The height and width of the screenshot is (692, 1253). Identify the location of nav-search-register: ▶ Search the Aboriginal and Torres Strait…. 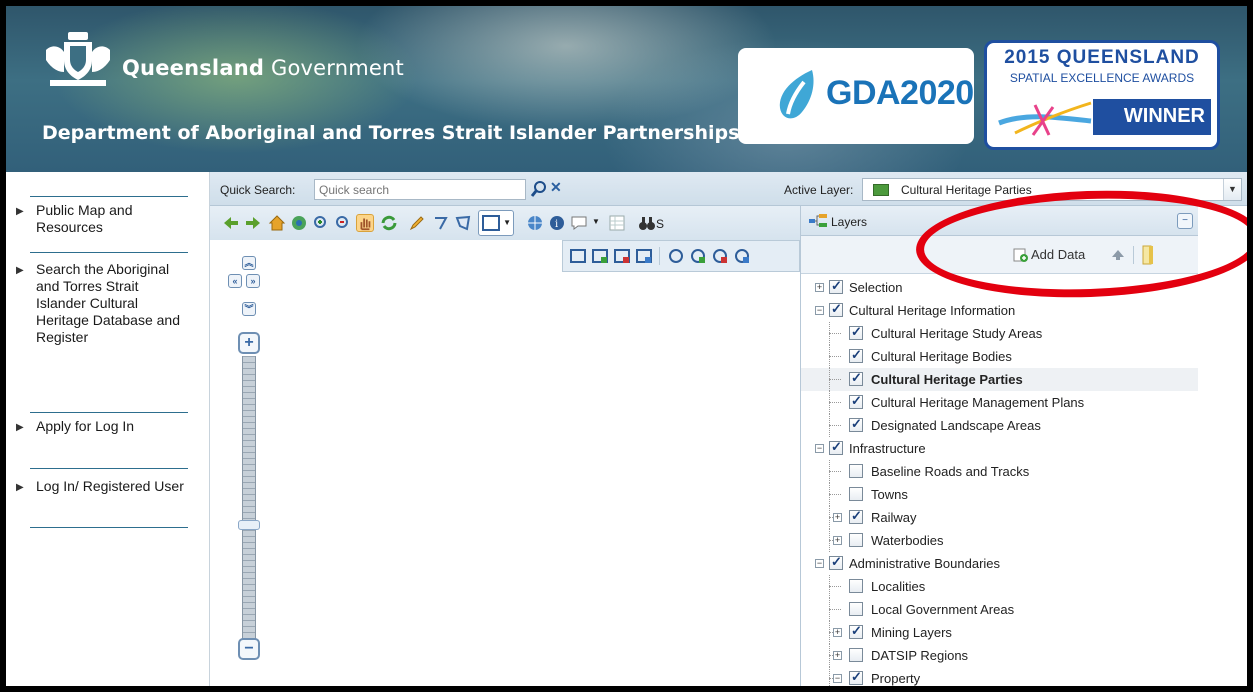
(101, 303).